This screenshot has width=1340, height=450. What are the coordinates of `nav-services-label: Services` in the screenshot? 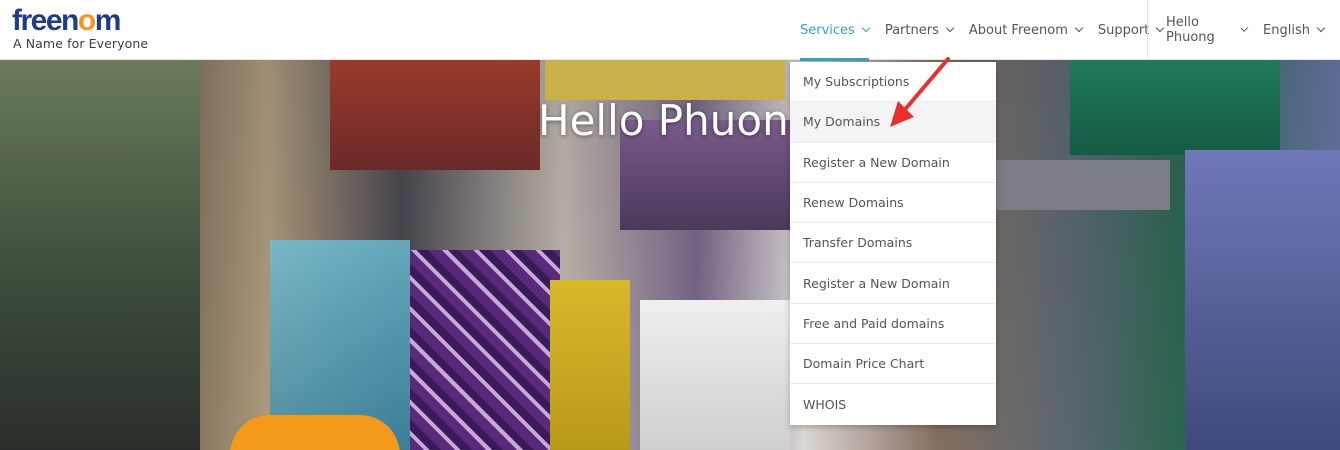 It's located at (827, 30).